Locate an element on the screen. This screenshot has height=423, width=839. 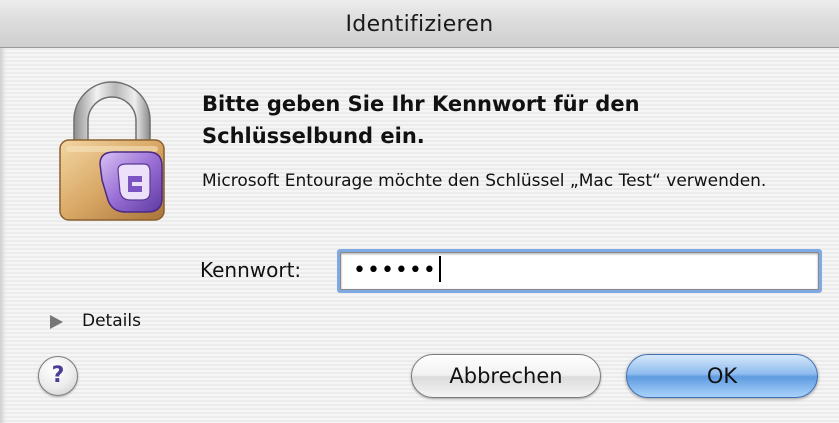
keychain-lock-entourage-icon is located at coordinates (112, 151).